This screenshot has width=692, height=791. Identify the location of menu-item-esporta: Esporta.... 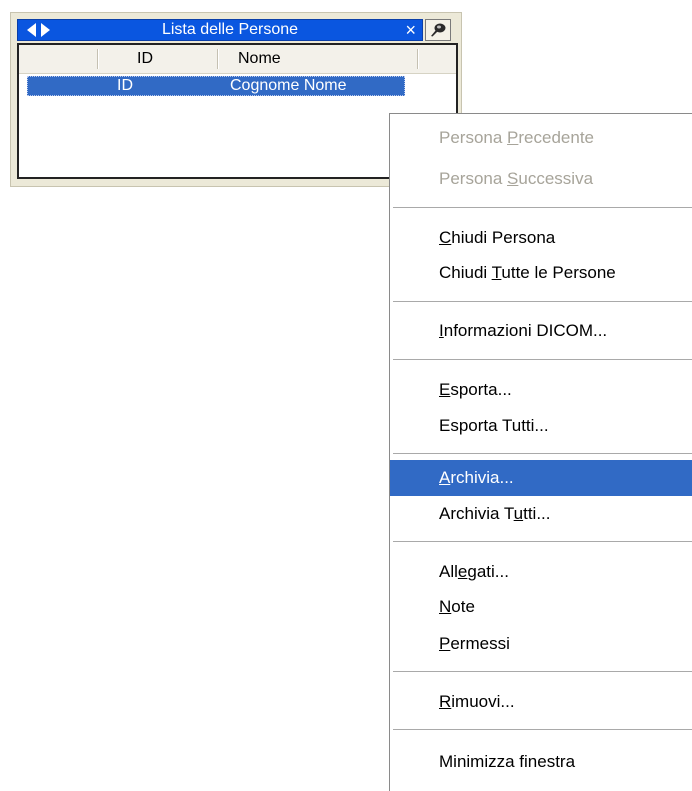
(541, 390).